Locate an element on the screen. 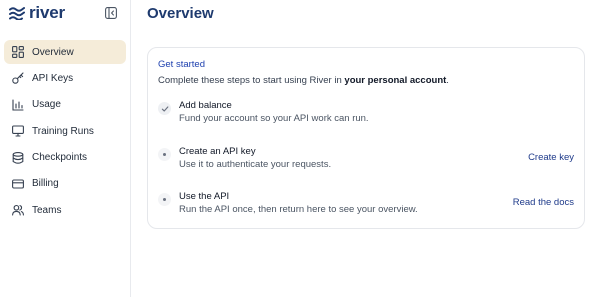  sidebar-item-checkpoints: Checkpoints is located at coordinates (65, 158).